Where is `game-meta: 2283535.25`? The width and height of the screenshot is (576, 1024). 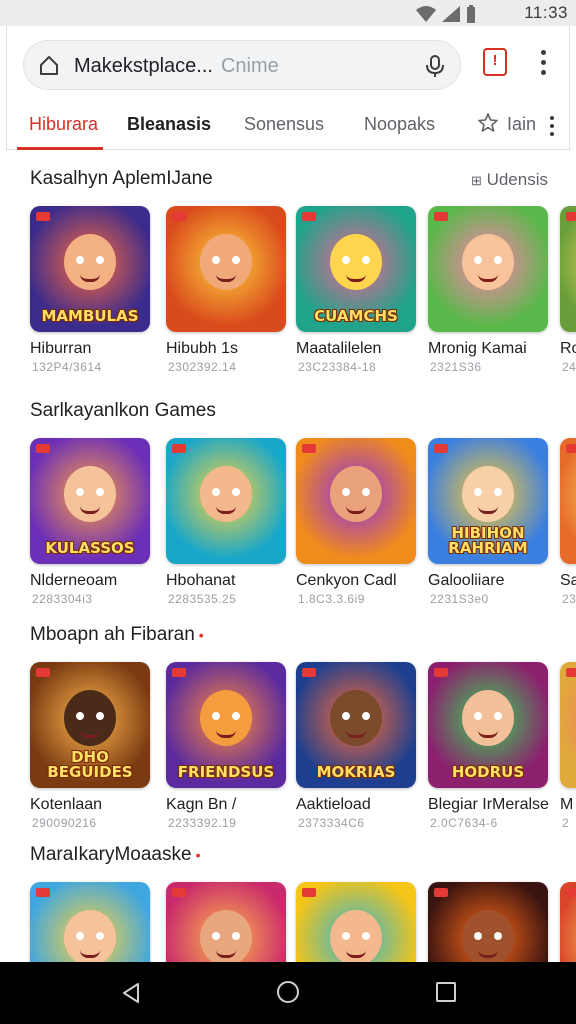
game-meta: 2283535.25 is located at coordinates (202, 599).